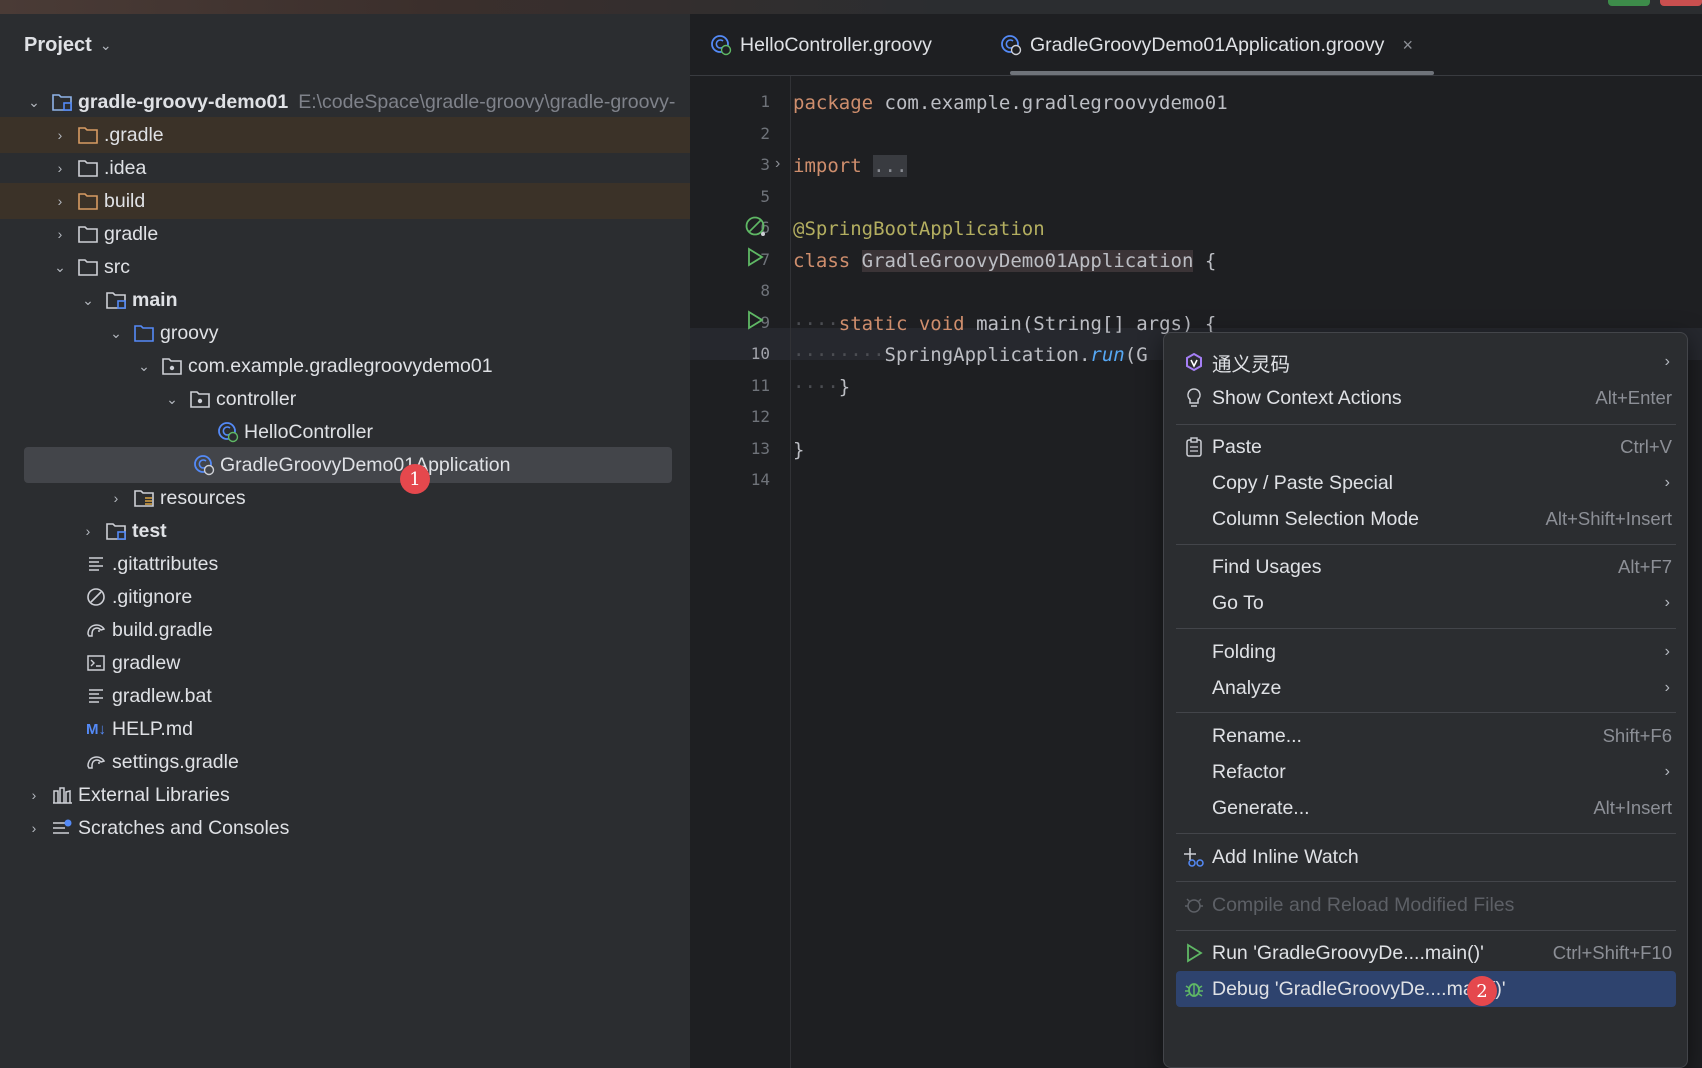  What do you see at coordinates (1247, 687) in the screenshot?
I see `menu-item-label: Analyze` at bounding box center [1247, 687].